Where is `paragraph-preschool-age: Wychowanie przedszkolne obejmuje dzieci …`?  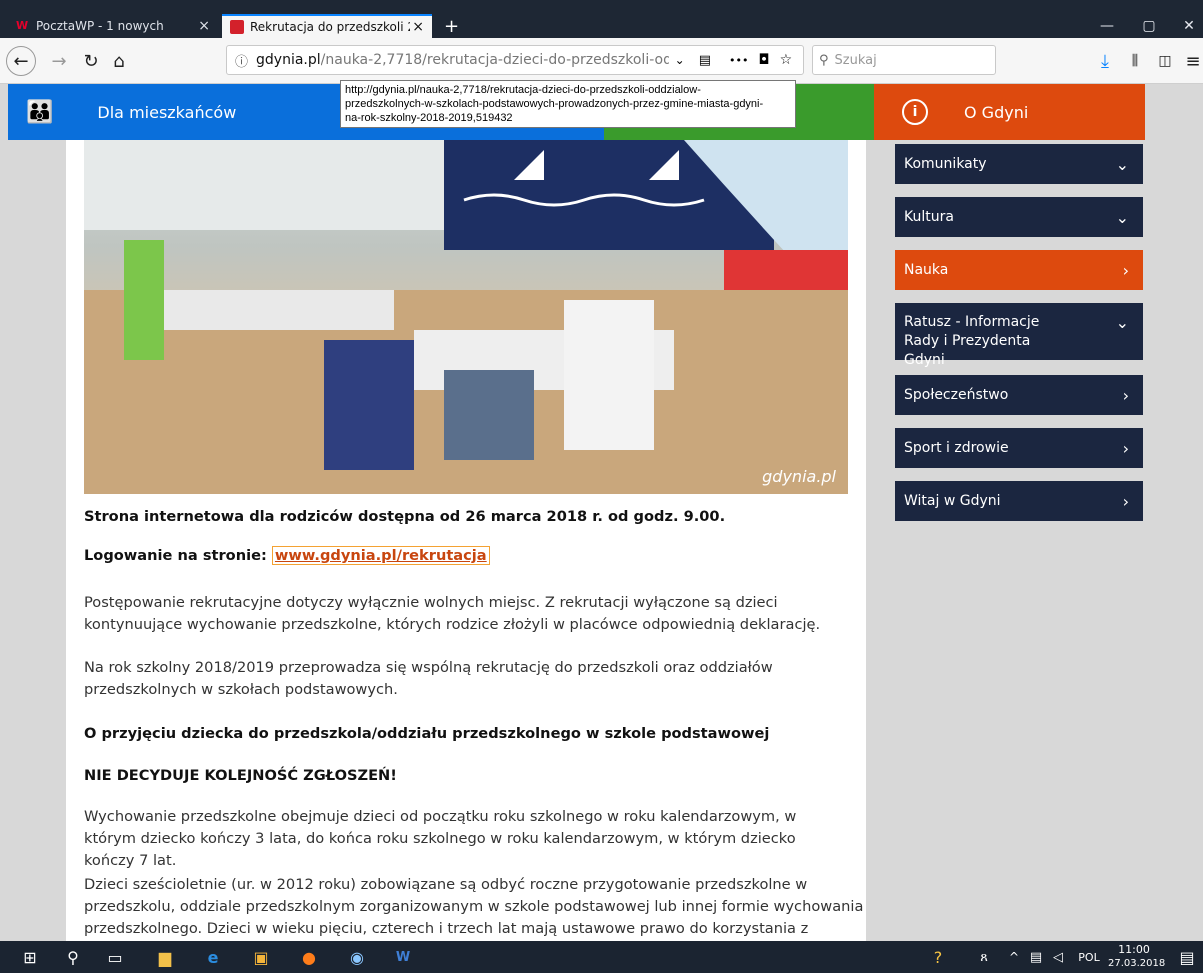
paragraph-preschool-age: Wychowanie przedszkolne obejmuje dzieci … is located at coordinates (440, 838).